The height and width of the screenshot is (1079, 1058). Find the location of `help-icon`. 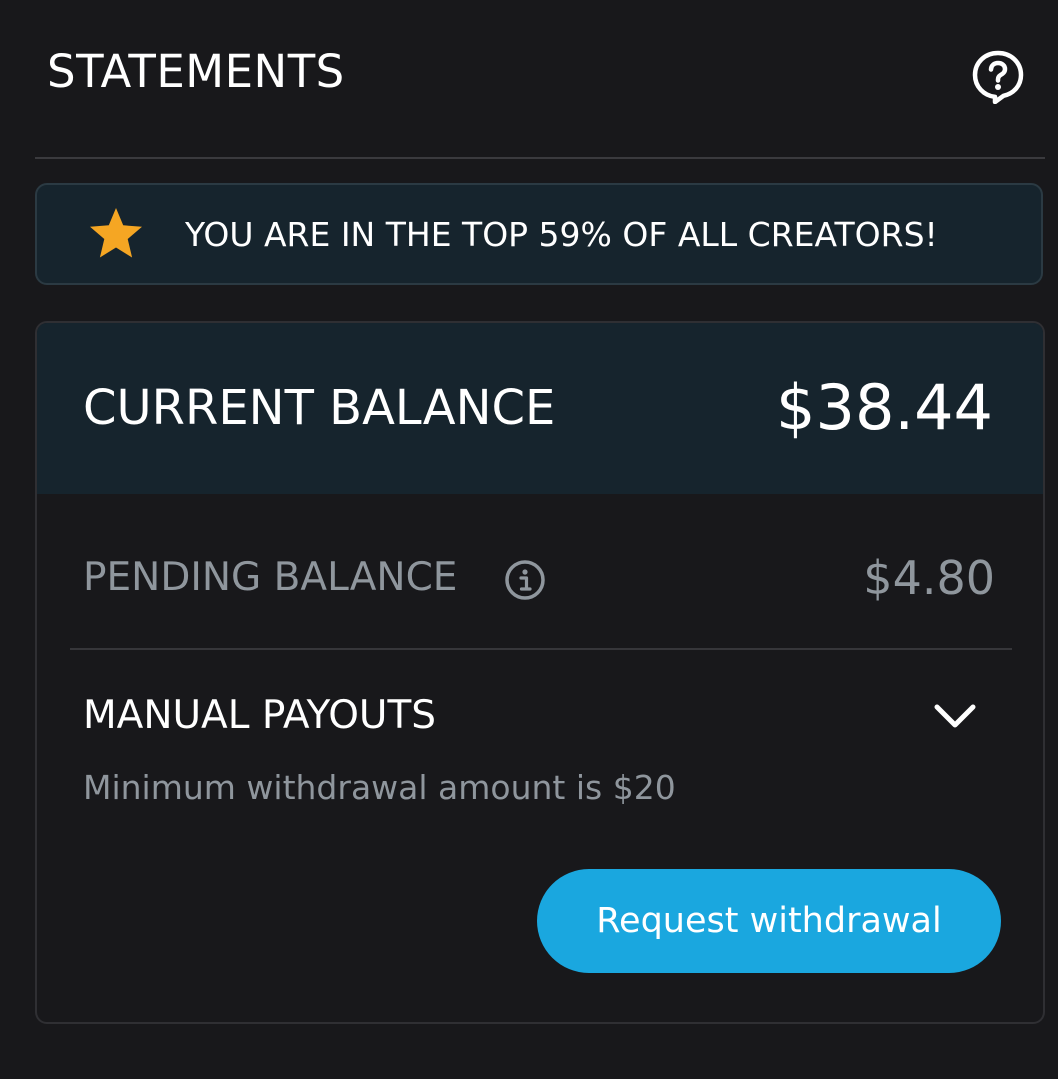

help-icon is located at coordinates (998, 76).